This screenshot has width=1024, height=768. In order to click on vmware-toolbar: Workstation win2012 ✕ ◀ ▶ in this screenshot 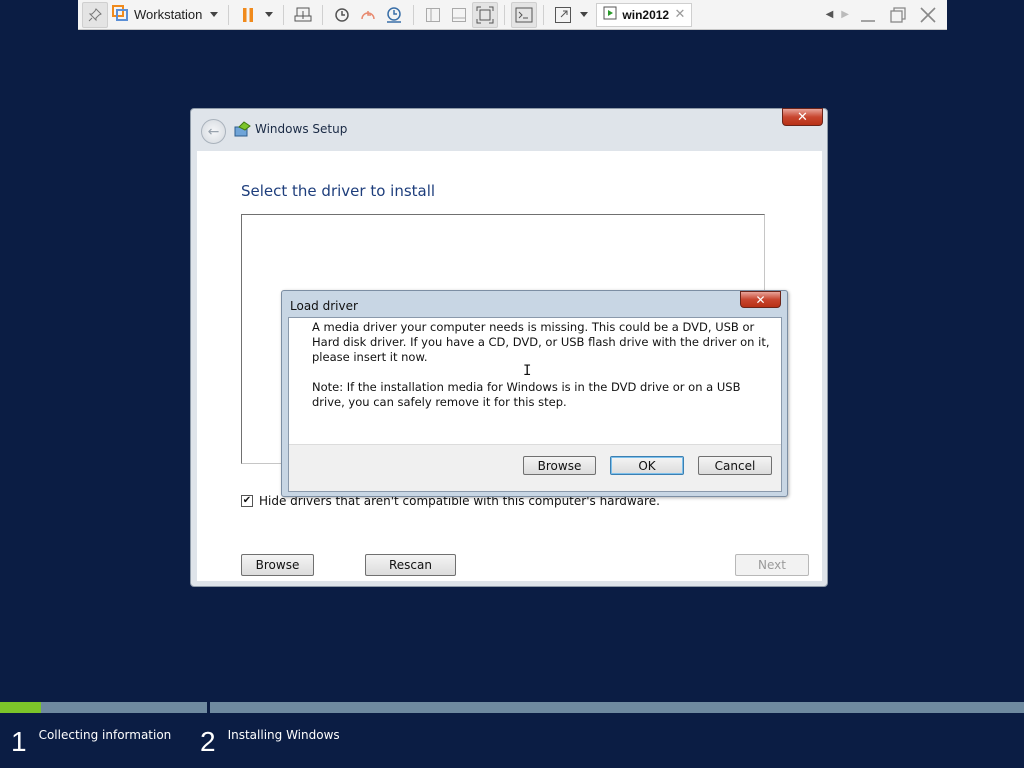, I will do `click(512, 15)`.